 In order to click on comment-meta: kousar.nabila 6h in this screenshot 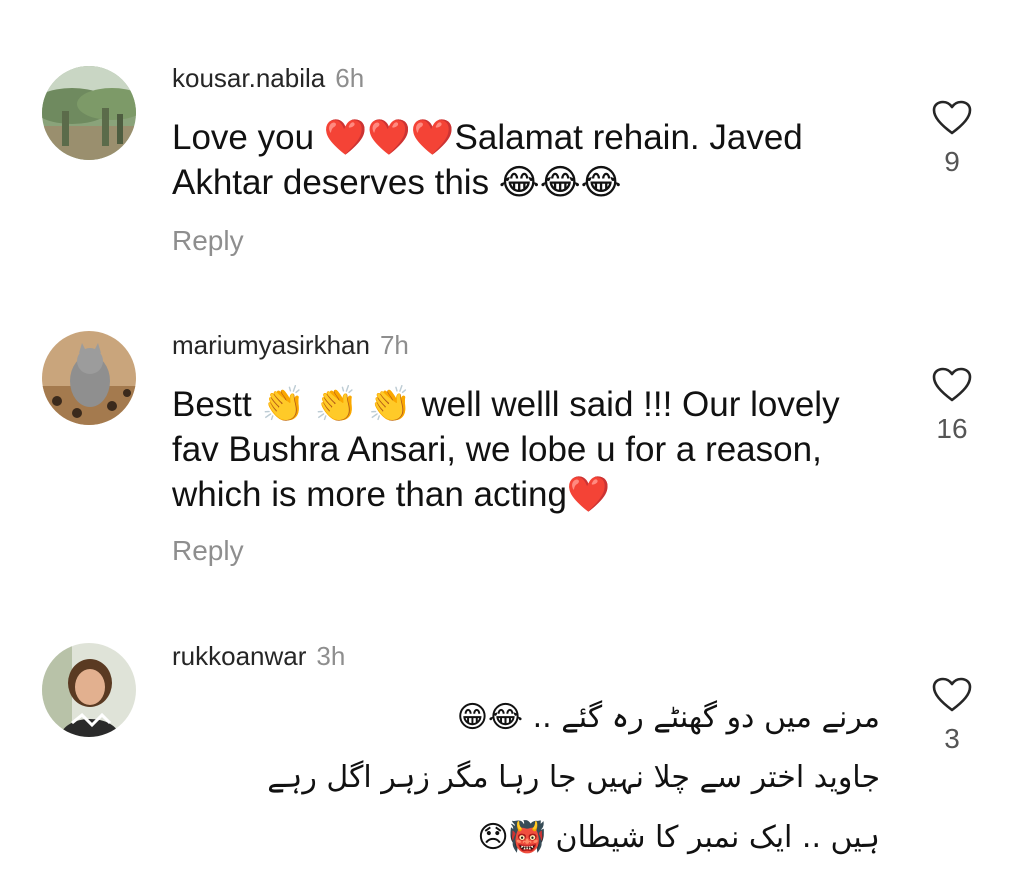, I will do `click(268, 78)`.